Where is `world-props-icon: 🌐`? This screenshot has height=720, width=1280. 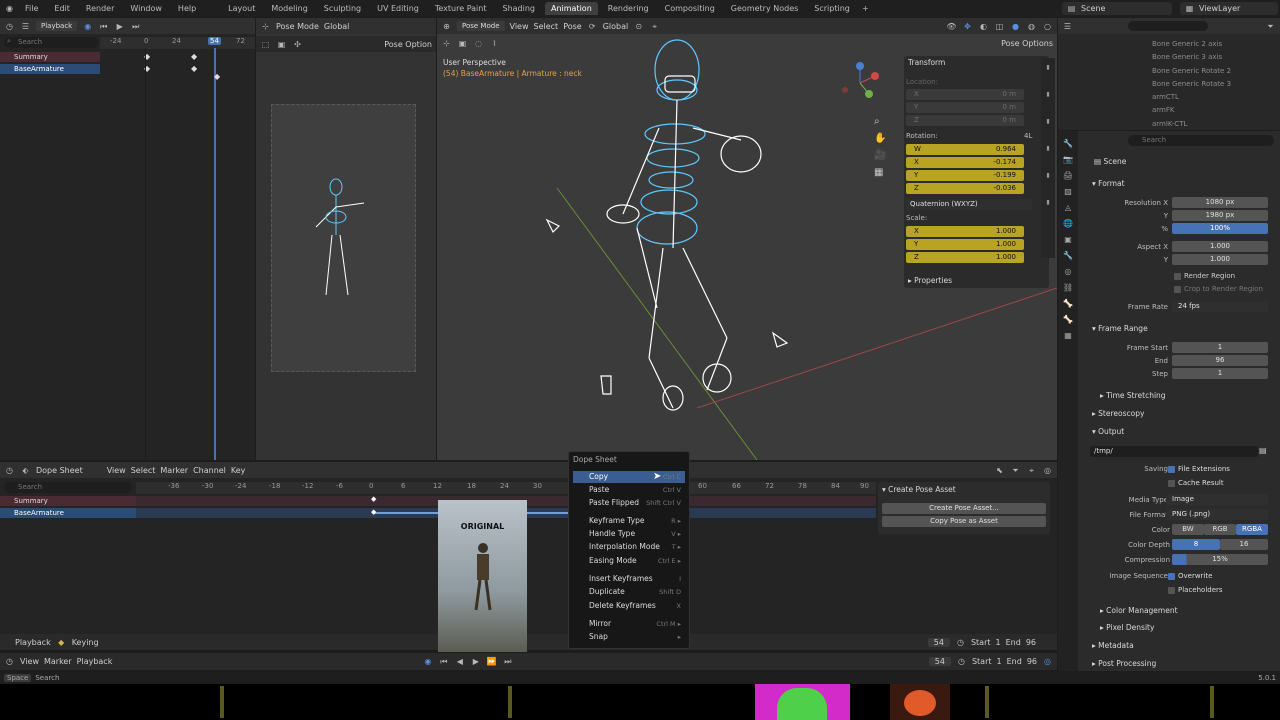
world-props-icon: 🌐 is located at coordinates (1068, 223).